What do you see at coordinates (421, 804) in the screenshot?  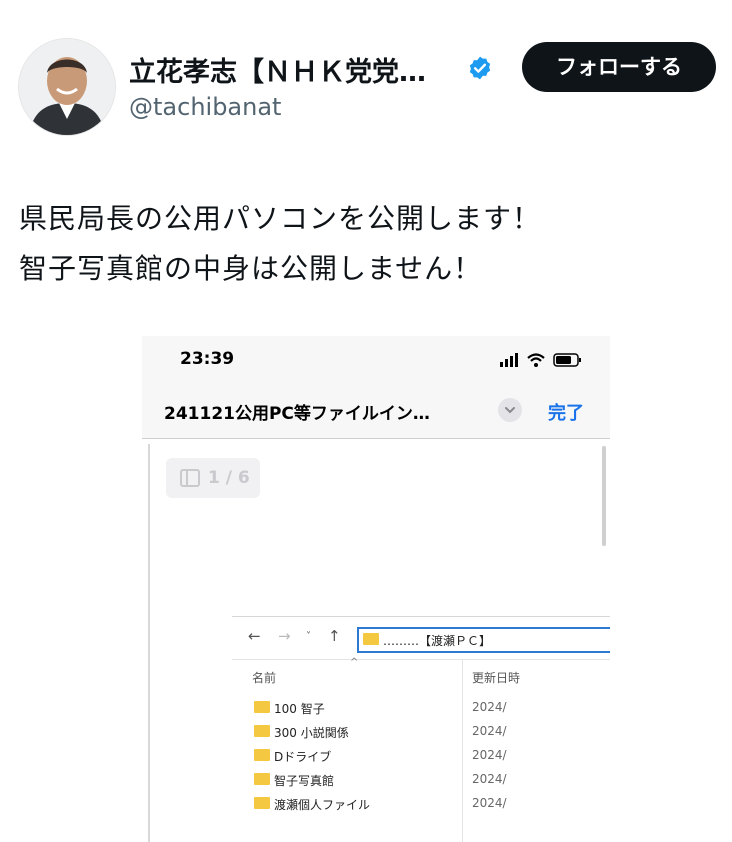 I see `file-row: 渡瀬個人ファイル 2024/` at bounding box center [421, 804].